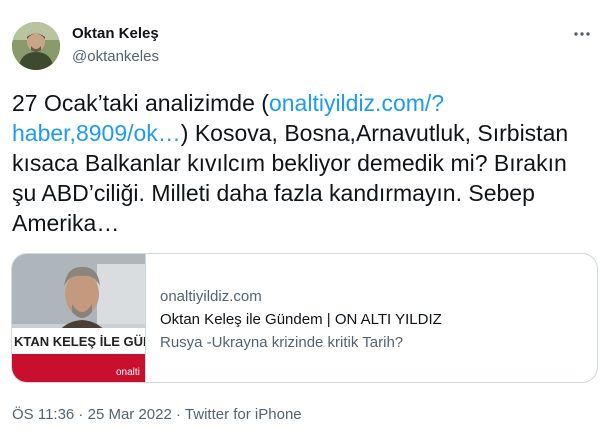 The width and height of the screenshot is (600, 436). I want to click on card-description: Rusya -Ukrayna krizinde kritik Tarih?, so click(282, 342).